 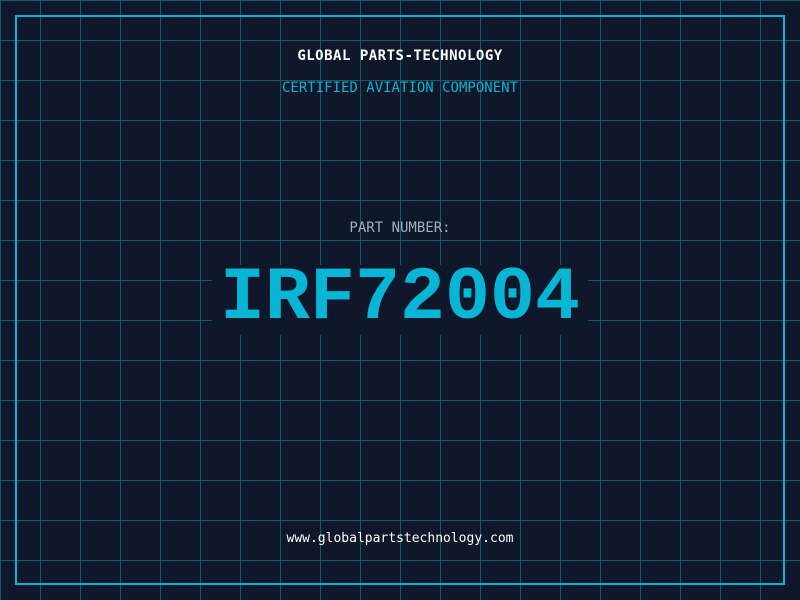 I want to click on company-title: GLOBAL PARTS-TECHNOLOGY, so click(x=400, y=56).